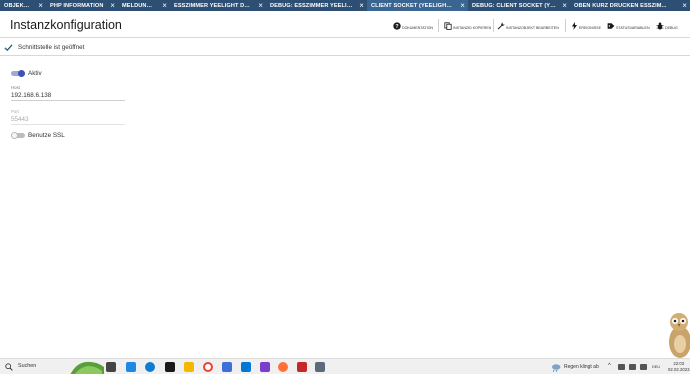 Image resolution: width=690 pixels, height=374 pixels. I want to click on events-label: EREIGNISSE, so click(590, 27).